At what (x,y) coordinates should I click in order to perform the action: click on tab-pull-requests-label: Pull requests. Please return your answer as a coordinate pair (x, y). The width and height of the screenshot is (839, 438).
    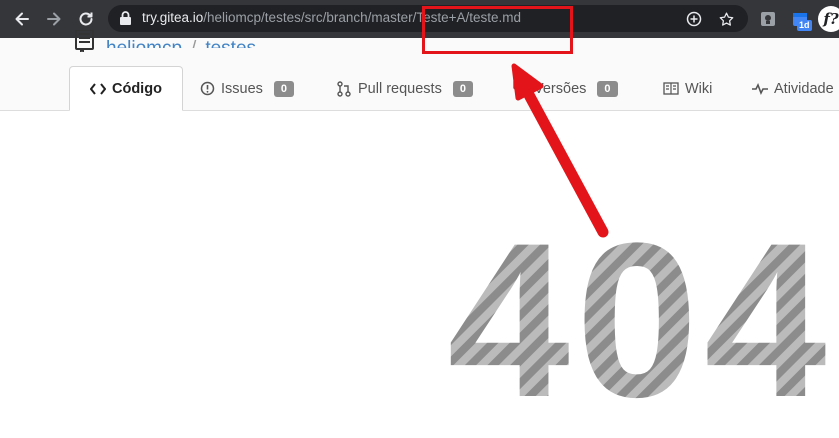
    Looking at the image, I should click on (400, 88).